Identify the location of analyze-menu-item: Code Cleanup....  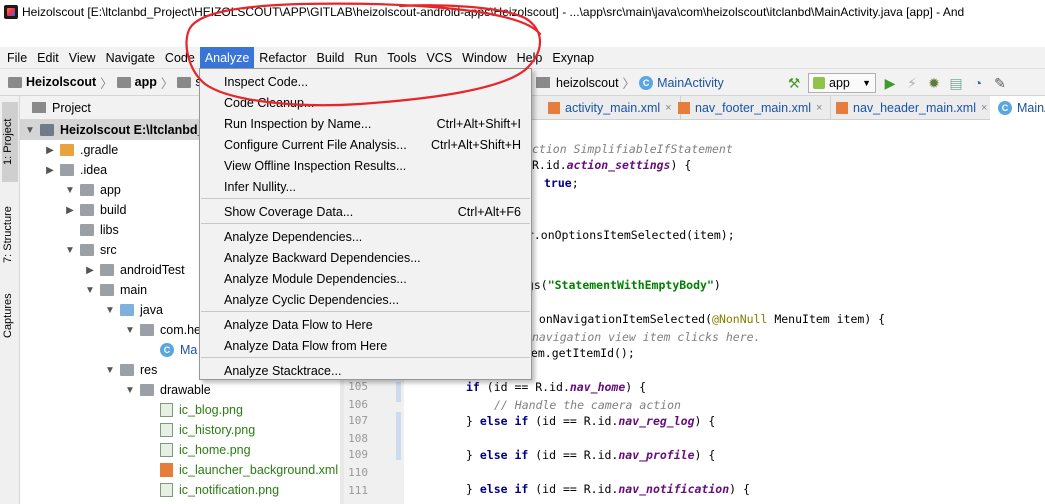
(365, 102).